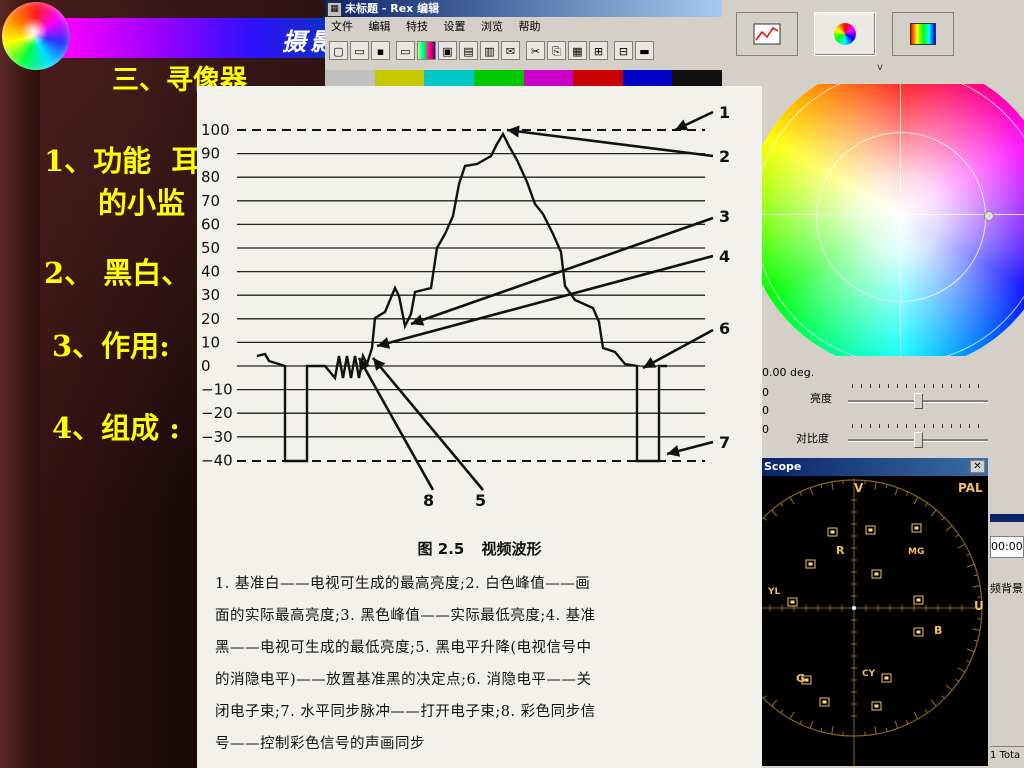  Describe the element at coordinates (489, 50) in the screenshot. I see `document-icon: ▥` at that location.